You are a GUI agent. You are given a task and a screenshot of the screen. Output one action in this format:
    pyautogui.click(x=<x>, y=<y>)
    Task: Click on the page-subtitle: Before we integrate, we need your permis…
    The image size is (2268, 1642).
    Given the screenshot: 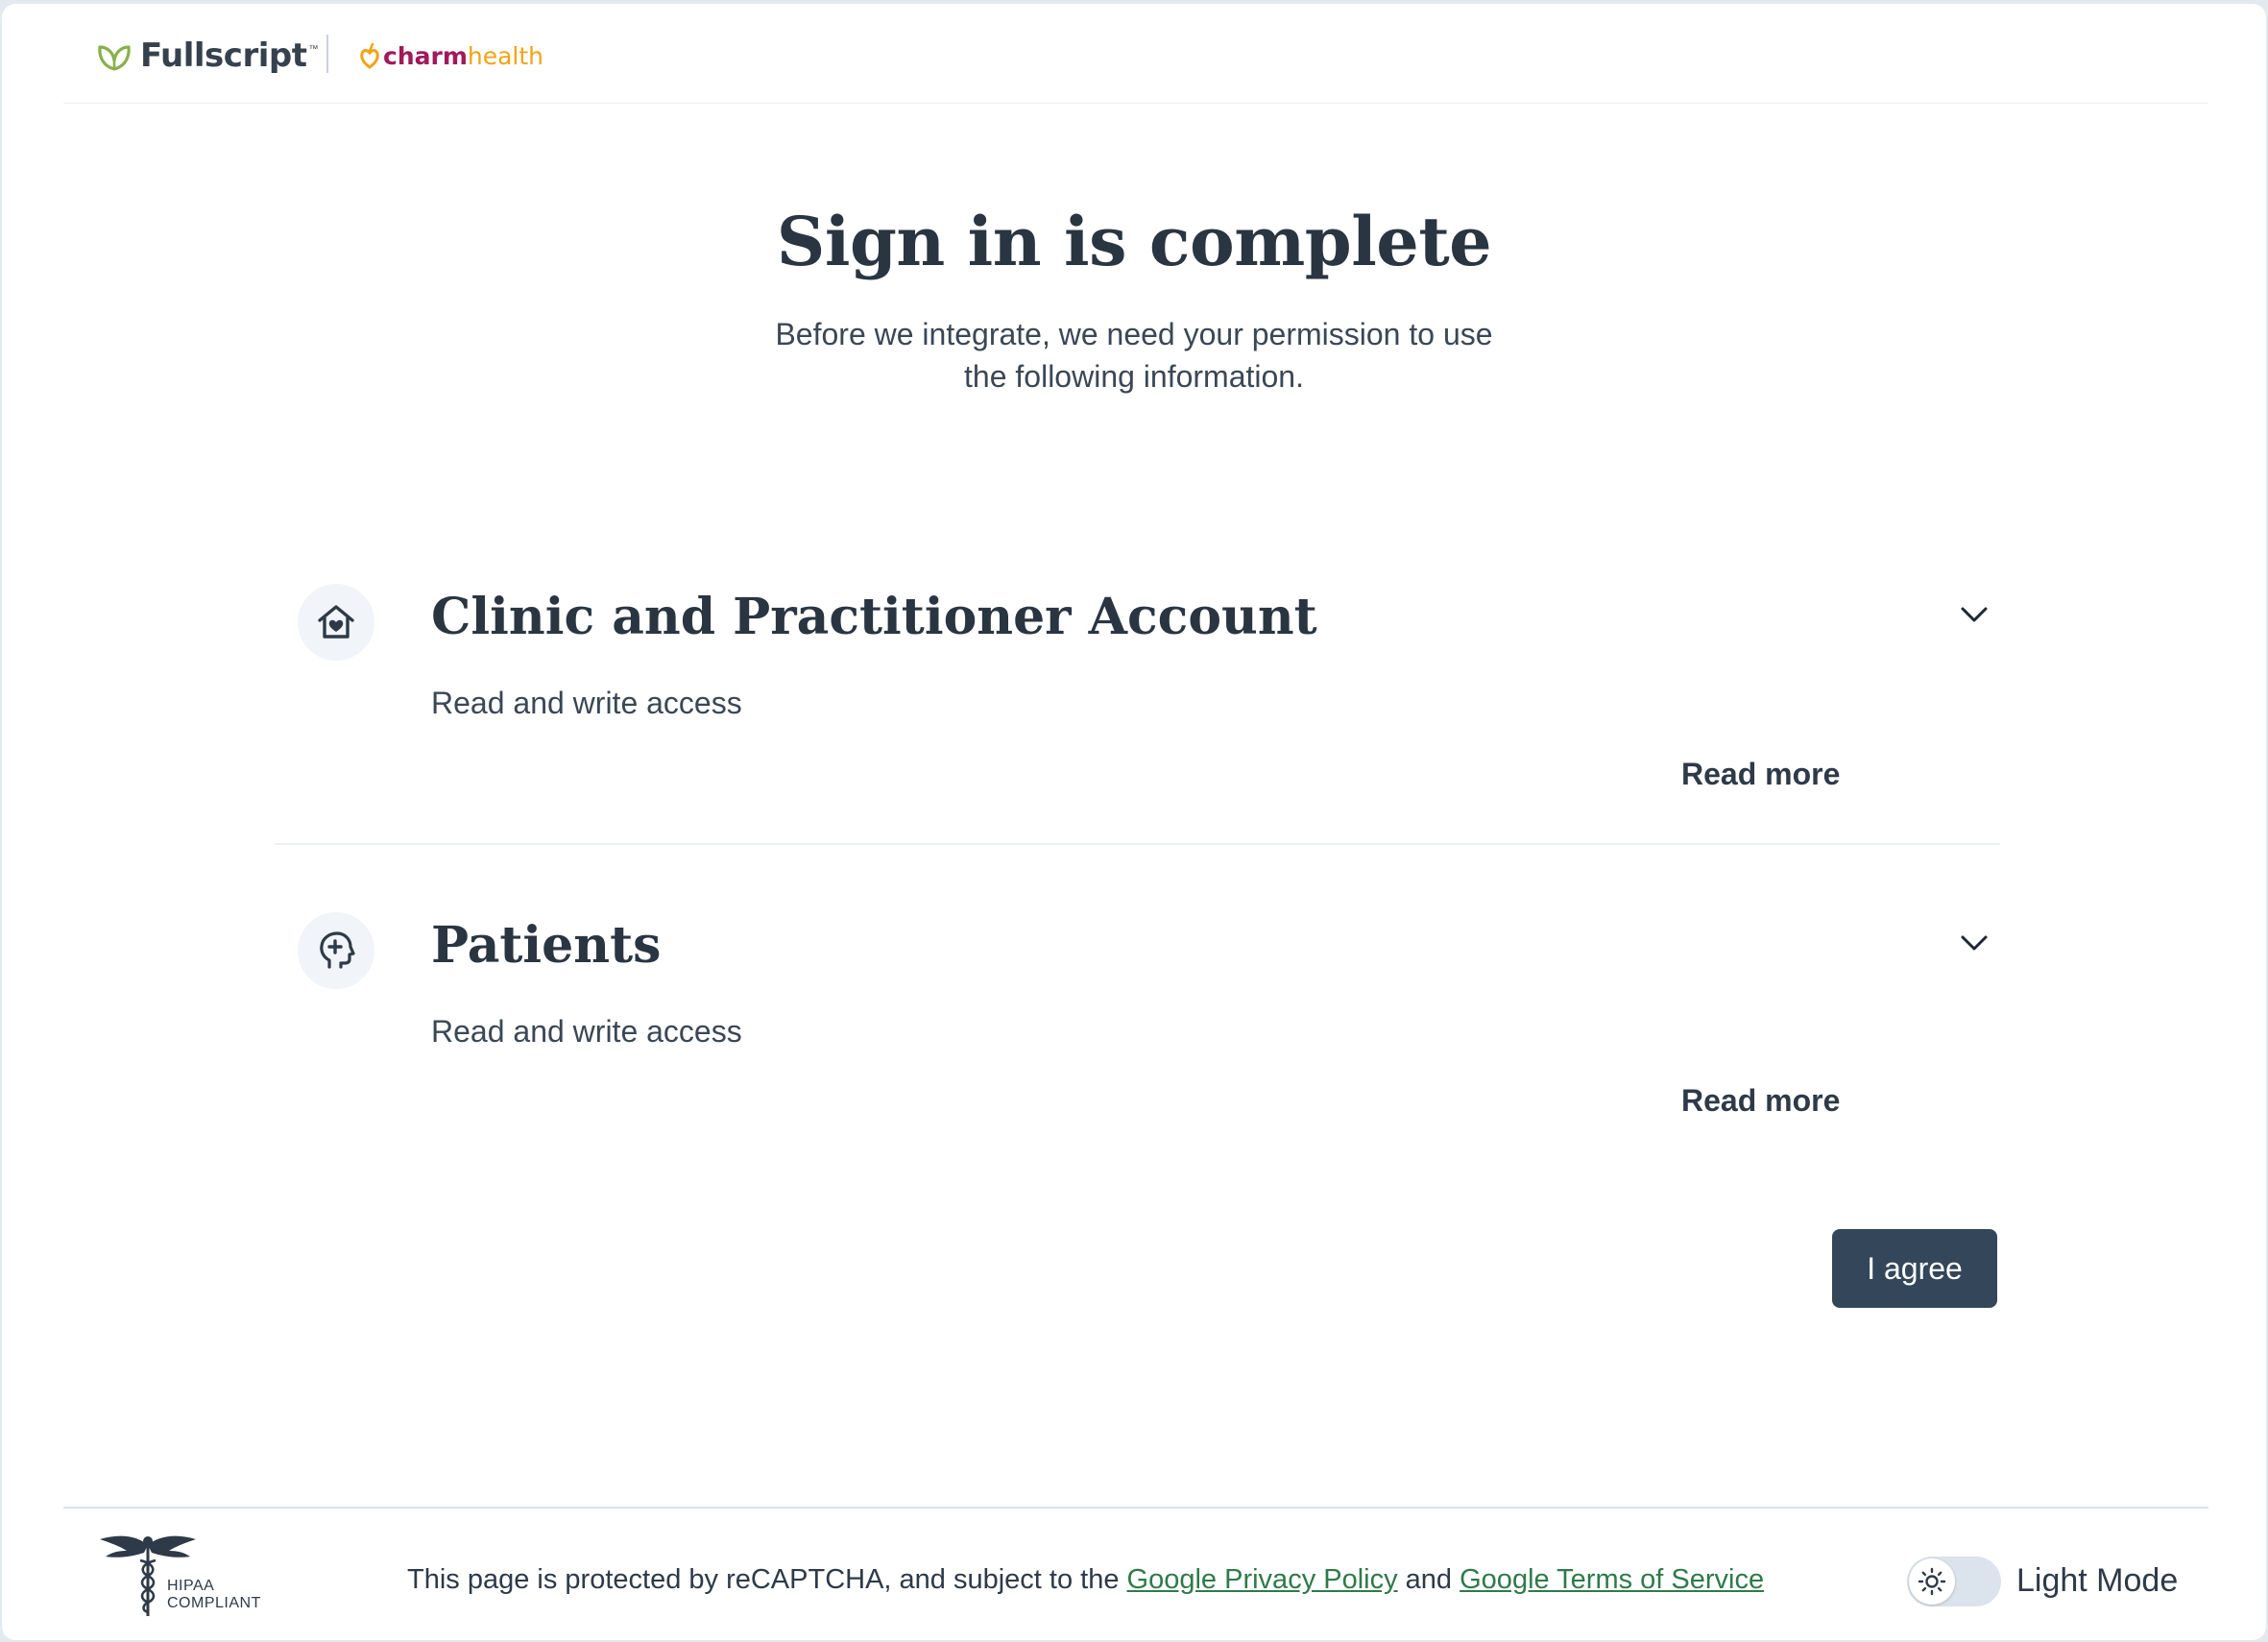 What is the action you would take?
    pyautogui.click(x=1134, y=355)
    